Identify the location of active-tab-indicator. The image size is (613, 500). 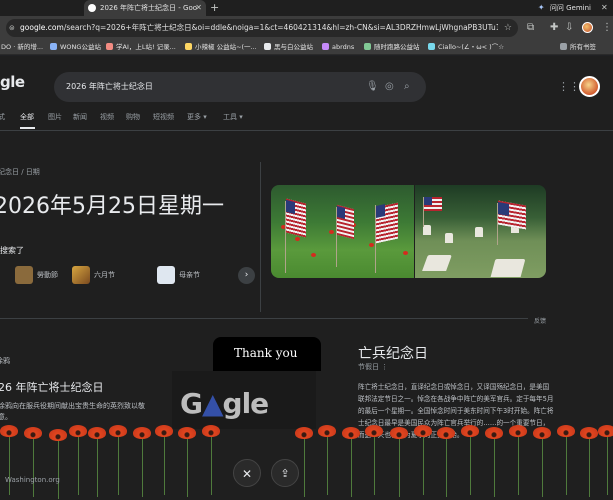
(27, 128).